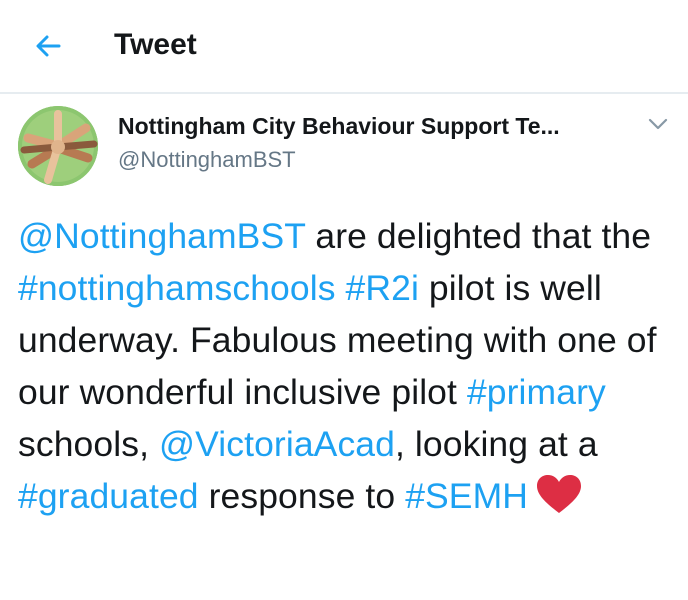 The height and width of the screenshot is (600, 688). Describe the element at coordinates (536, 392) in the screenshot. I see `hashtag-link: #primary` at that location.